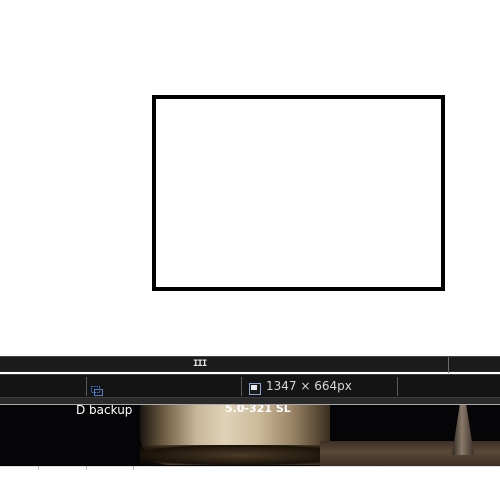  Describe the element at coordinates (463, 430) in the screenshot. I see `photo-object-shape` at that location.